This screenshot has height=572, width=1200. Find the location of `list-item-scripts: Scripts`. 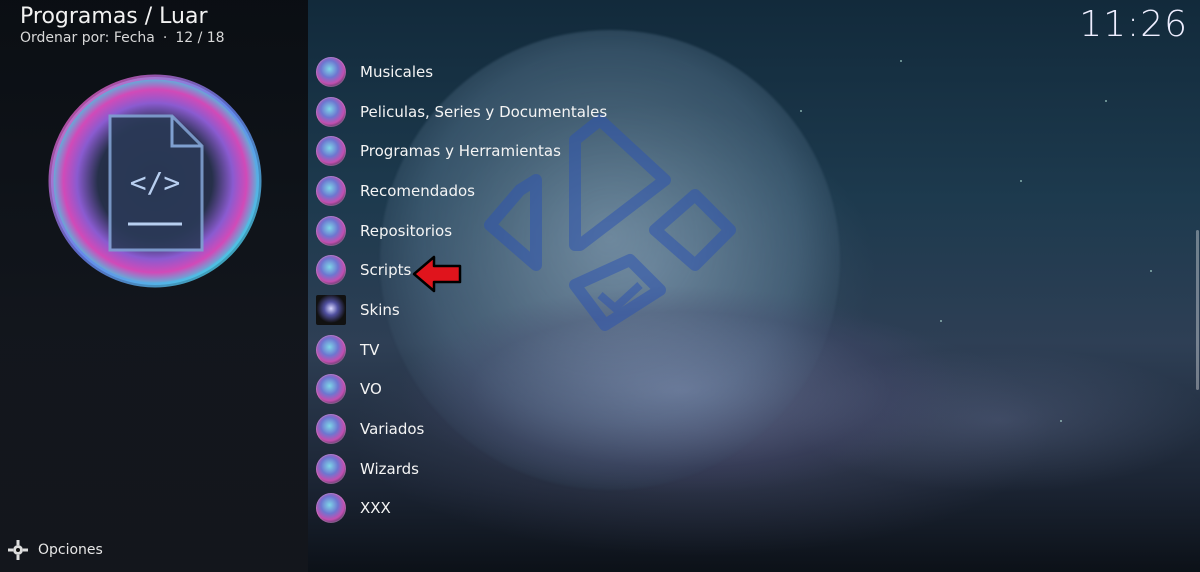

list-item-scripts: Scripts is located at coordinates (570, 270).